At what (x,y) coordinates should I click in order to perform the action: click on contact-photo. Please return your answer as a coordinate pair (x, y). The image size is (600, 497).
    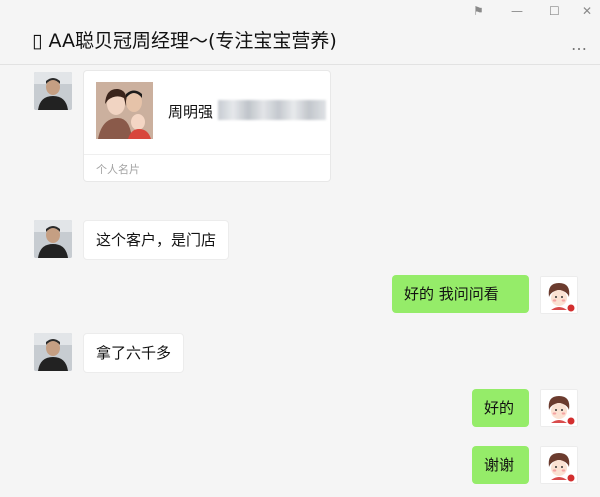
    Looking at the image, I should click on (124, 110).